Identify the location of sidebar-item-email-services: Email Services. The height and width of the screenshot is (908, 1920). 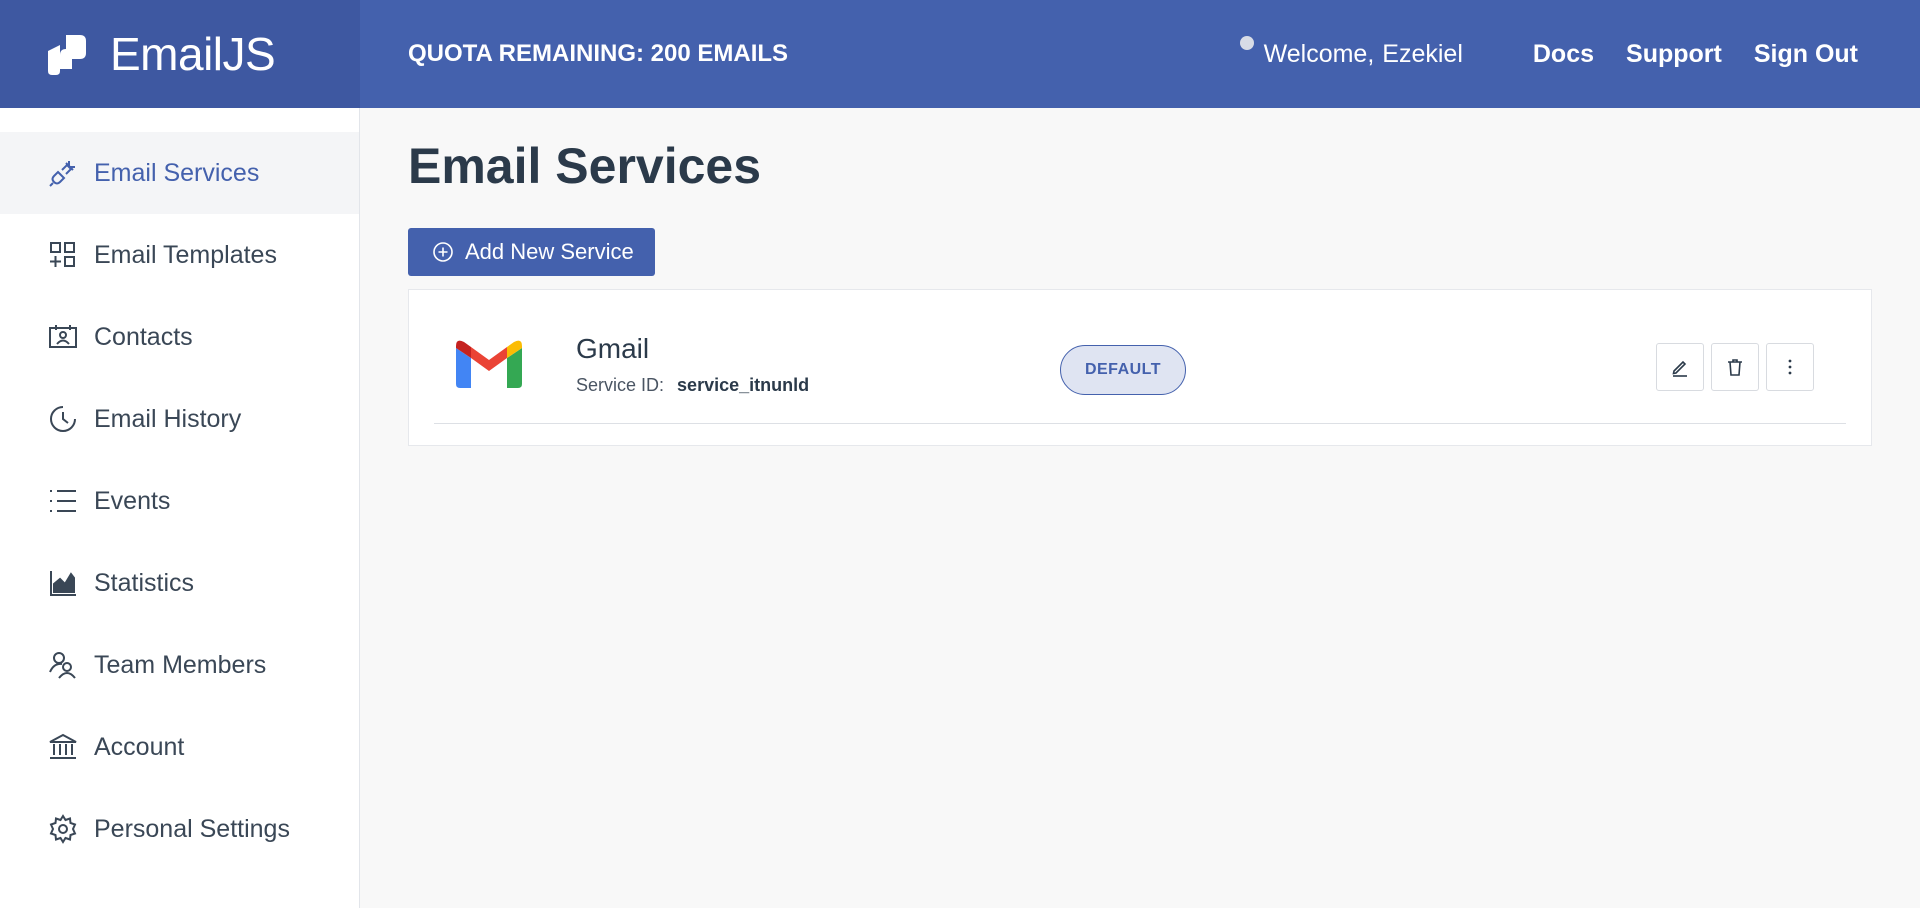
(179, 173).